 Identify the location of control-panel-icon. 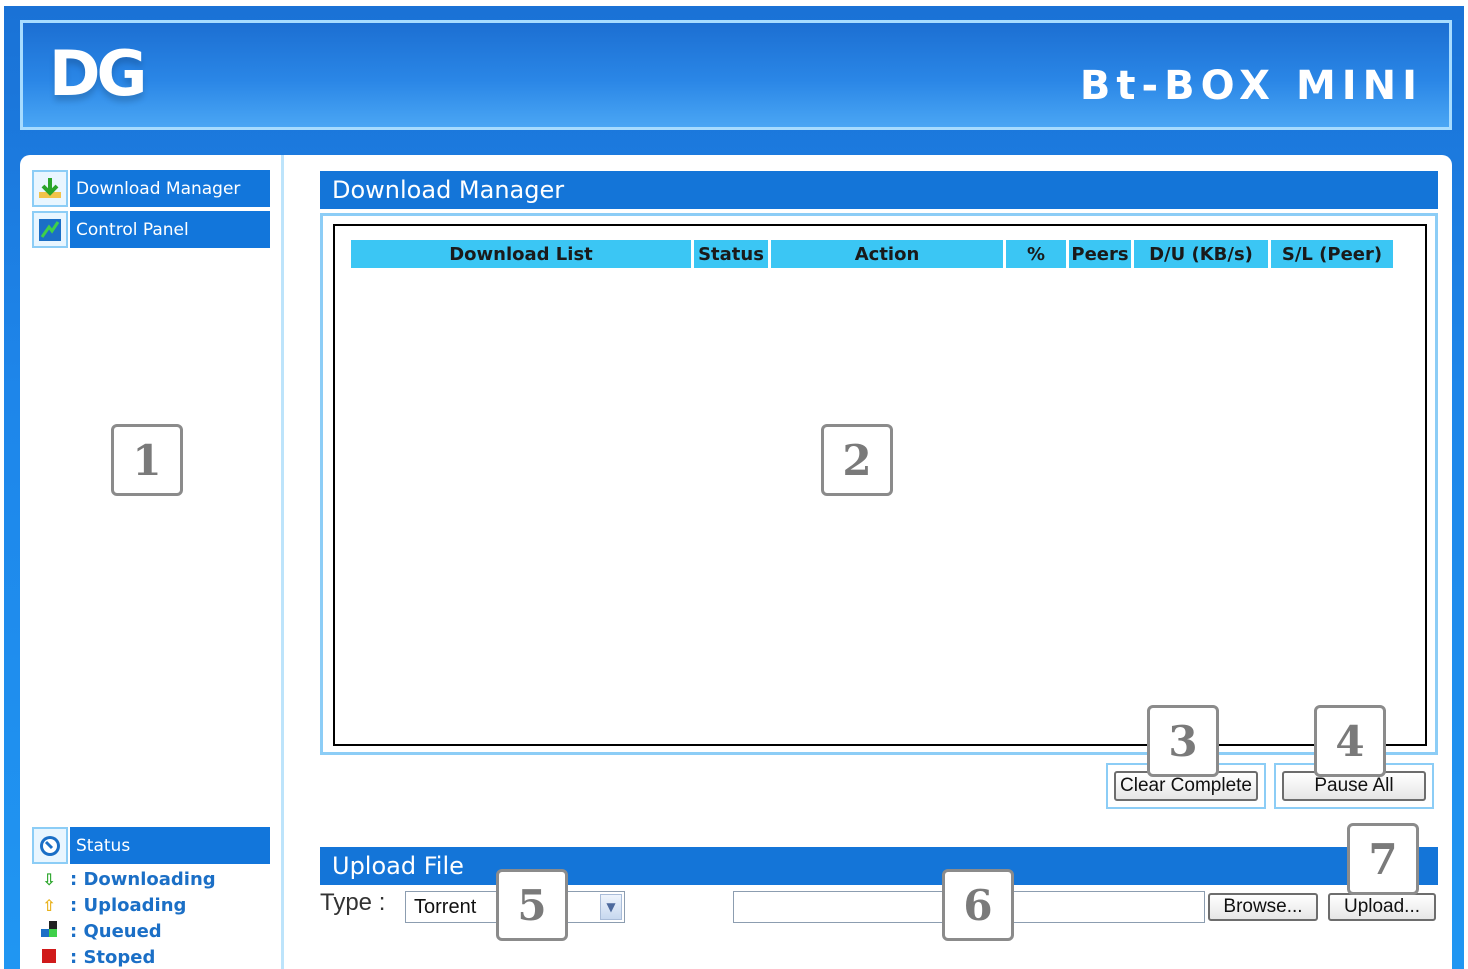
(50, 229).